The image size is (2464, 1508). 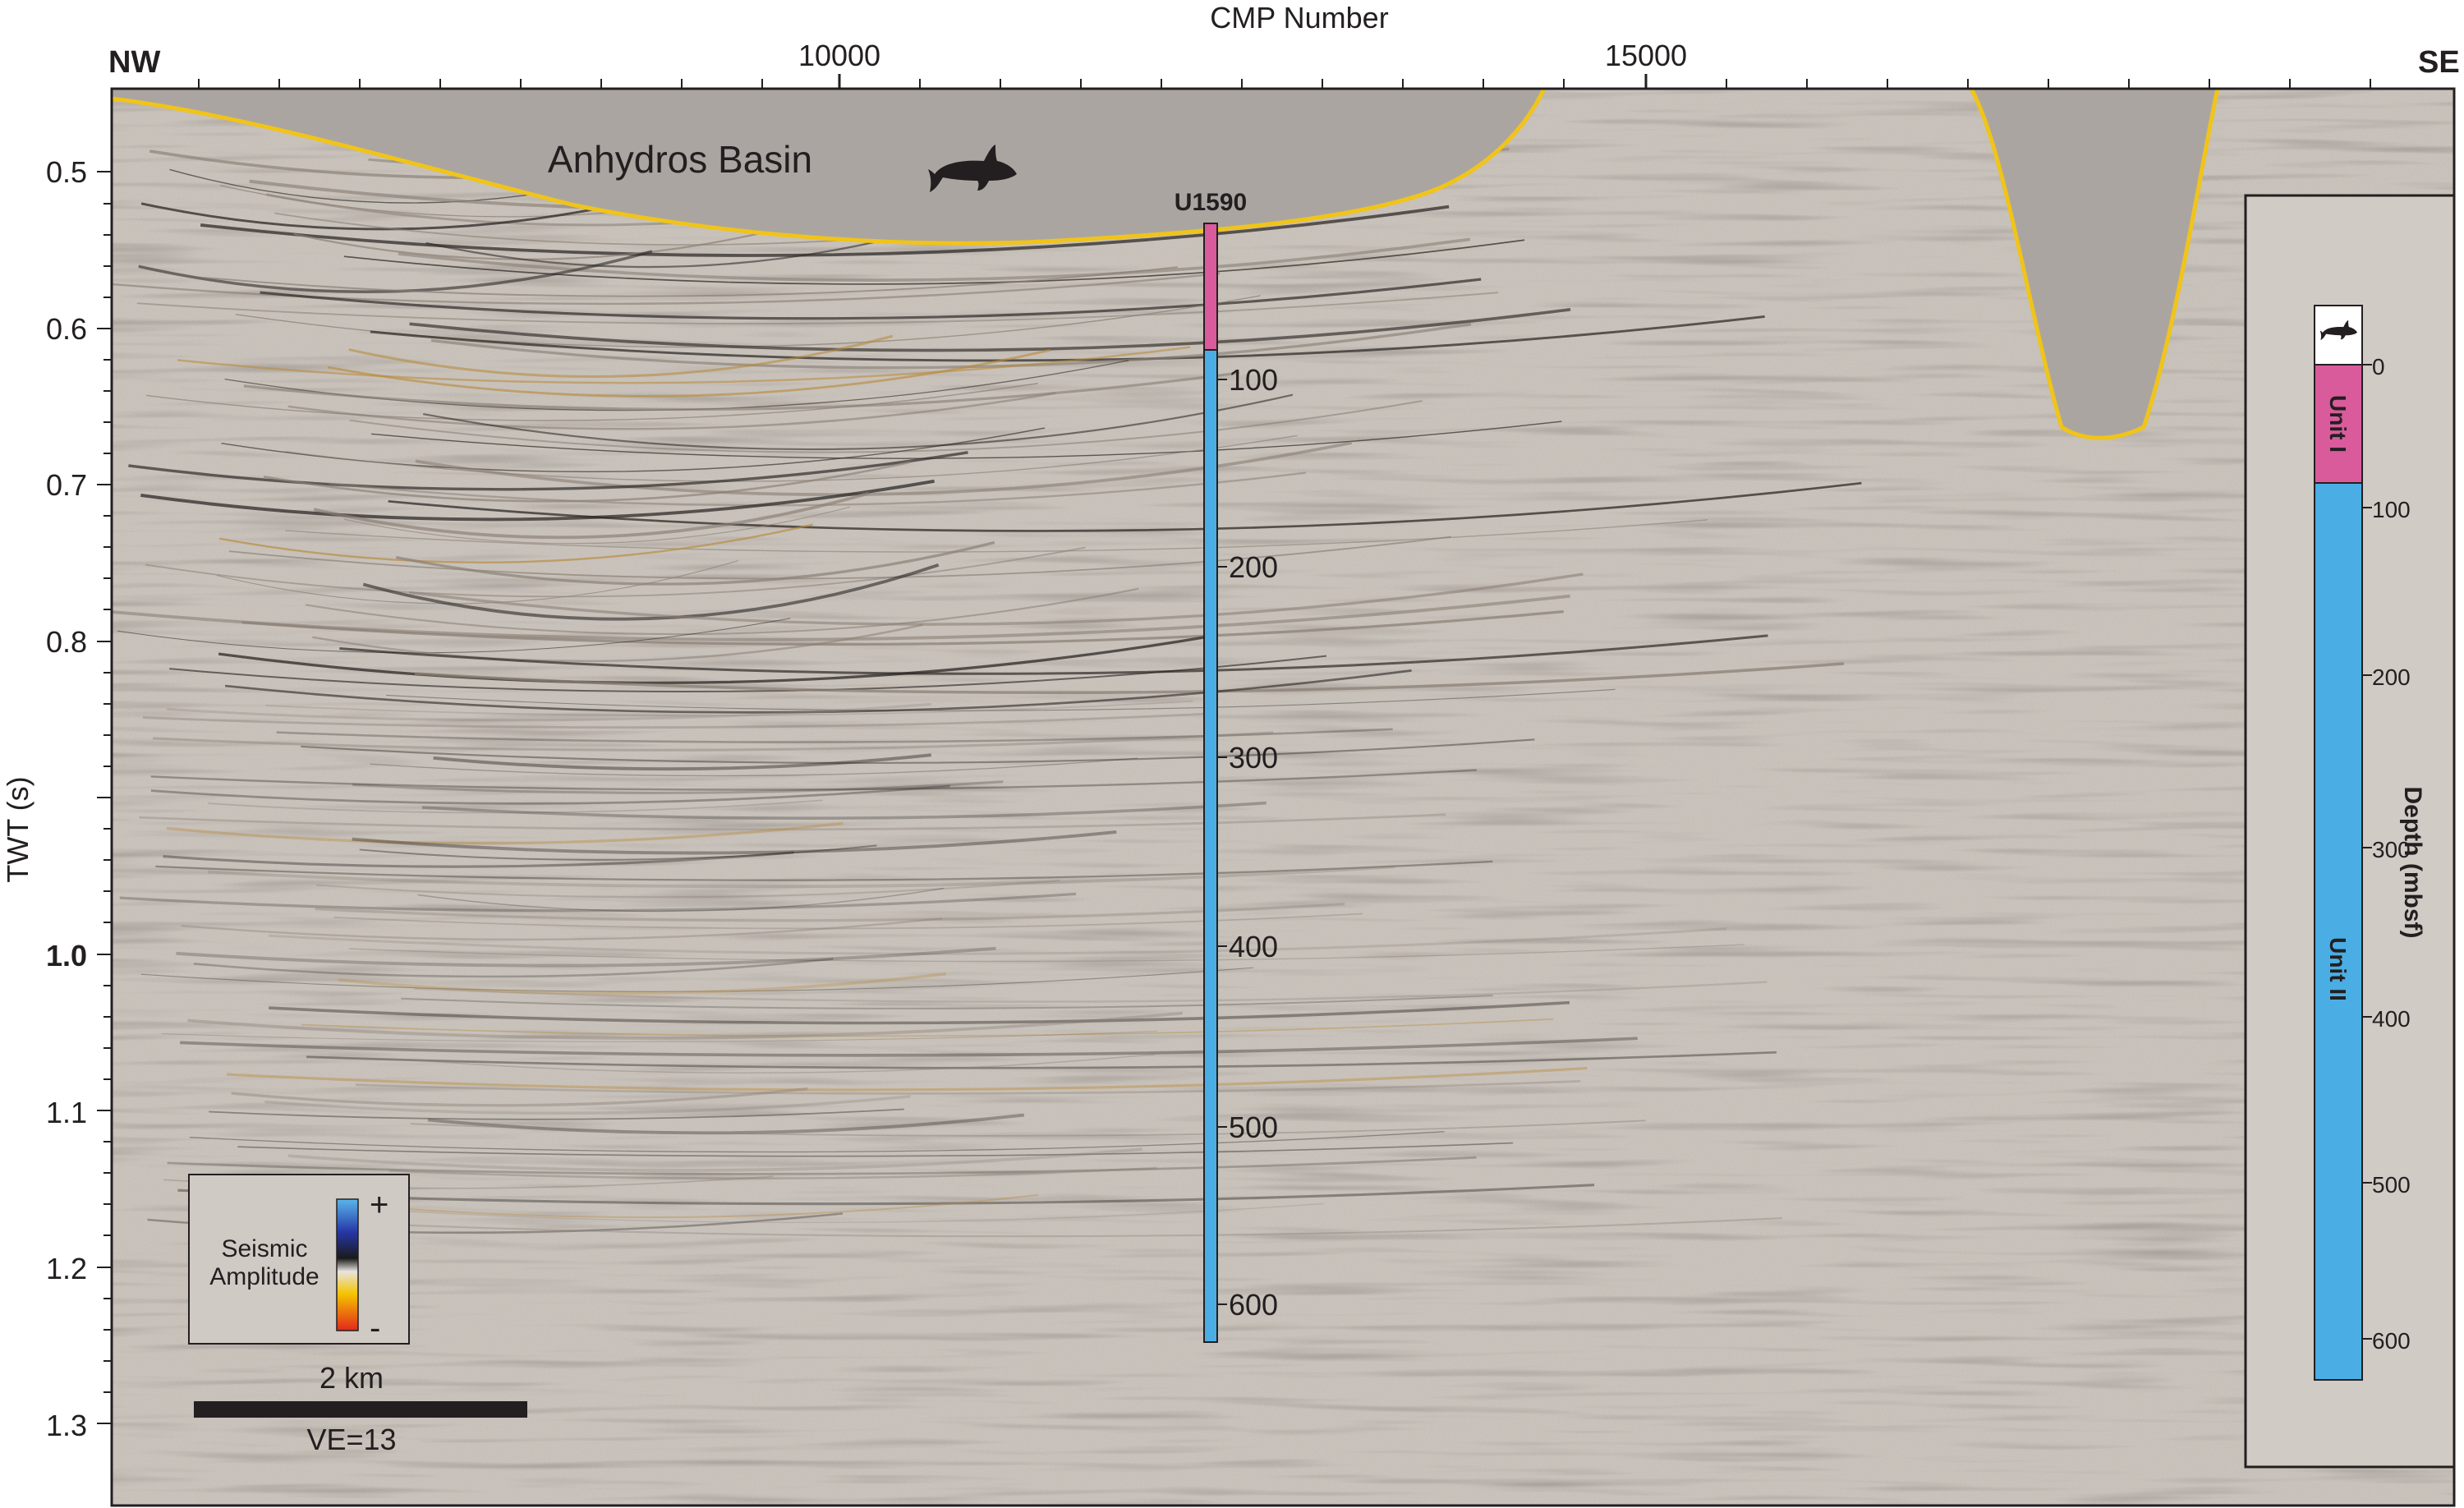 What do you see at coordinates (264, 1276) in the screenshot?
I see `legend-title-line2: Amplitude` at bounding box center [264, 1276].